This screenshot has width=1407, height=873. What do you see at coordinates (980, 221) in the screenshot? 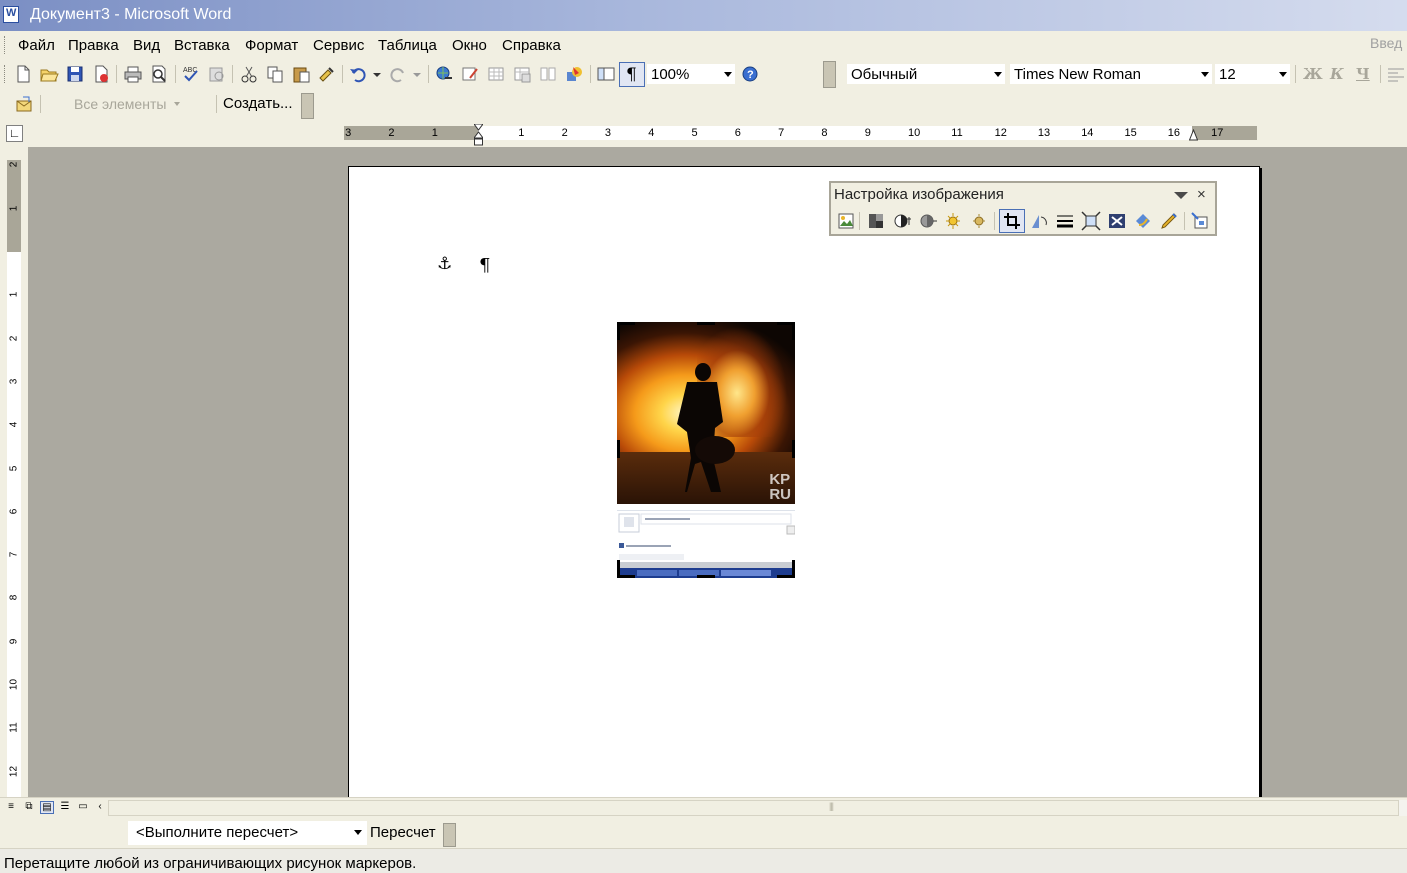
I see `less-brightness-icon` at bounding box center [980, 221].